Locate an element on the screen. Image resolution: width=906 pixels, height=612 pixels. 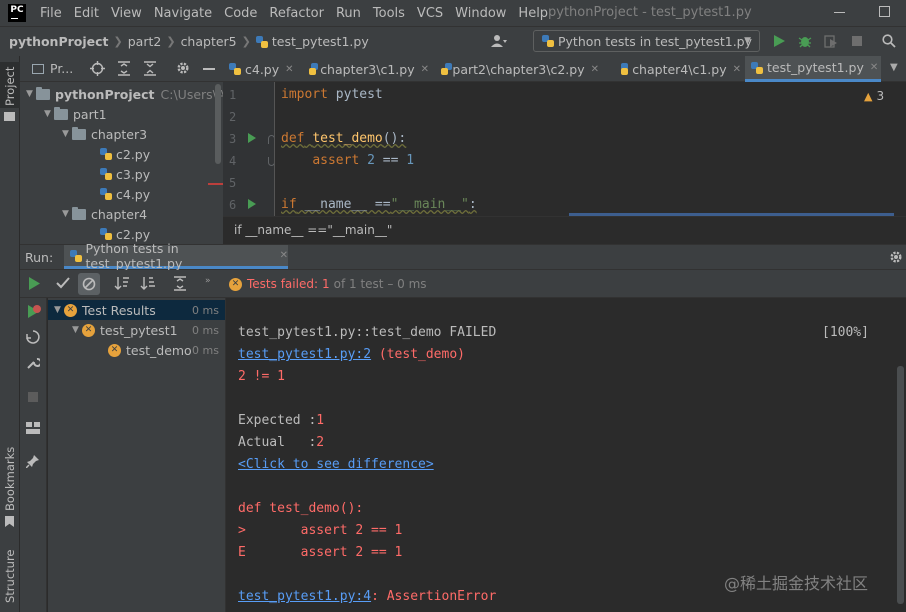
user-icon is located at coordinates (499, 41).